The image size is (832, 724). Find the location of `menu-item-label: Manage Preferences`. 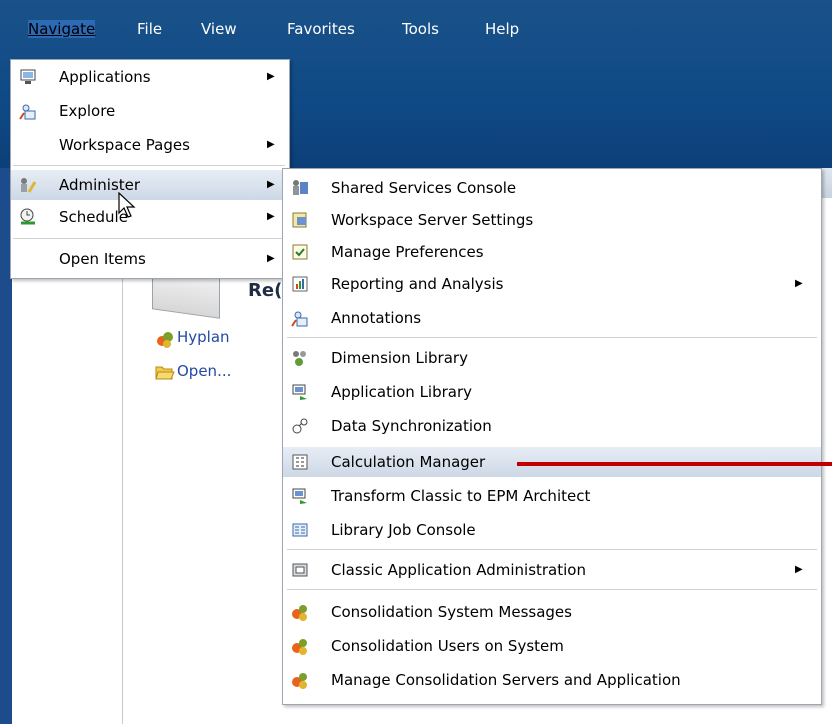

menu-item-label: Manage Preferences is located at coordinates (407, 252).